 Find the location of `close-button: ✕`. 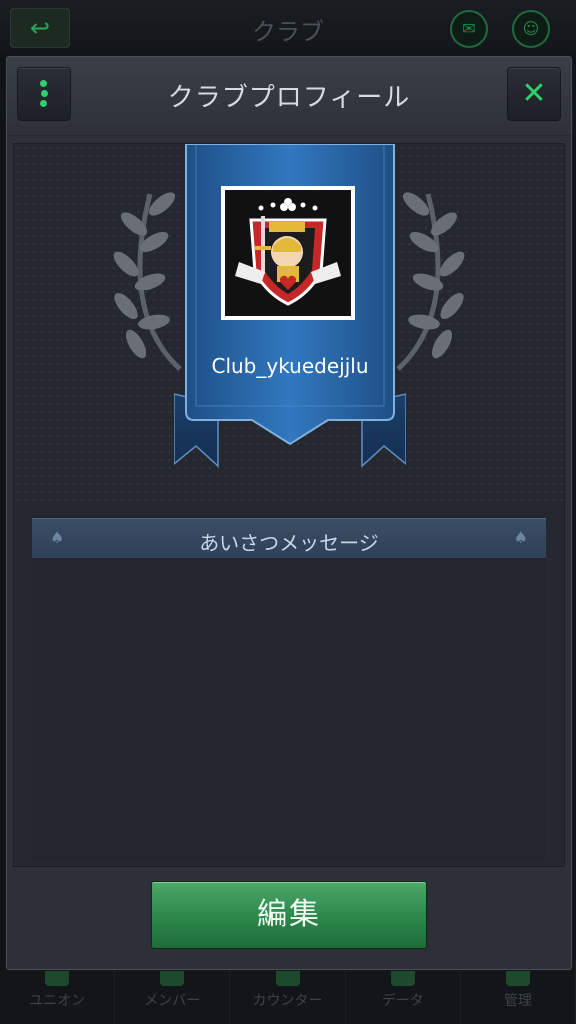

close-button: ✕ is located at coordinates (534, 94).